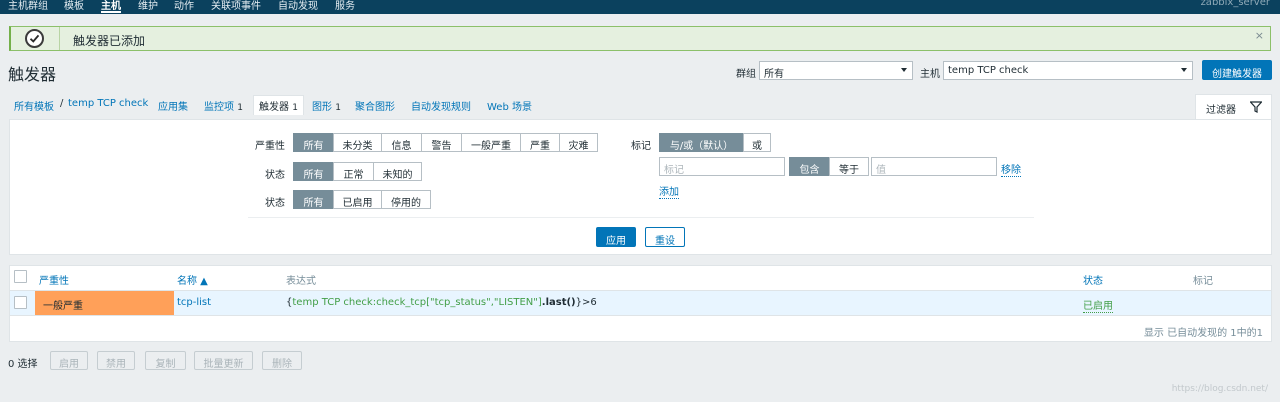  Describe the element at coordinates (275, 175) in the screenshot. I see `state-label: 状态` at that location.